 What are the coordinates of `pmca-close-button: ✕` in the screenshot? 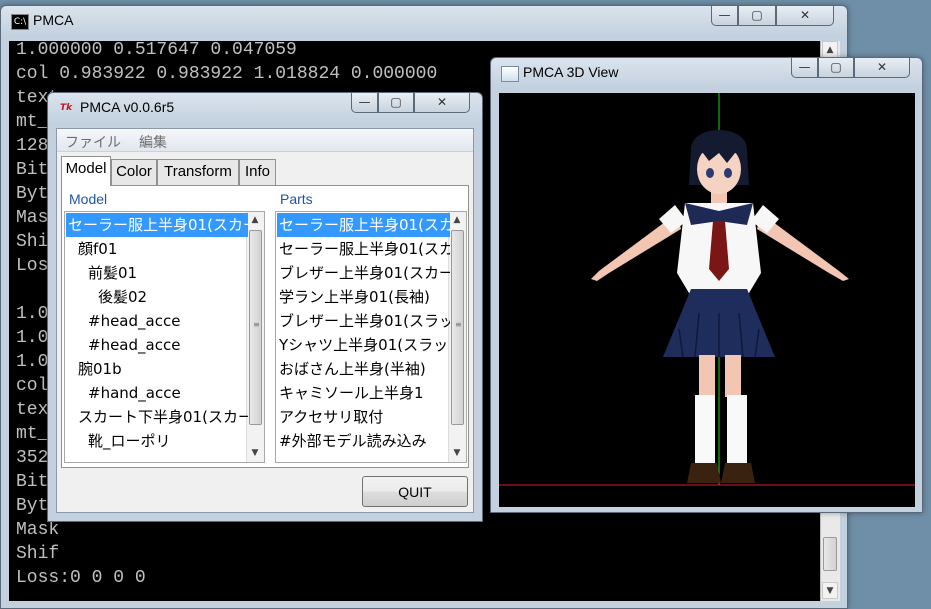 It's located at (442, 103).